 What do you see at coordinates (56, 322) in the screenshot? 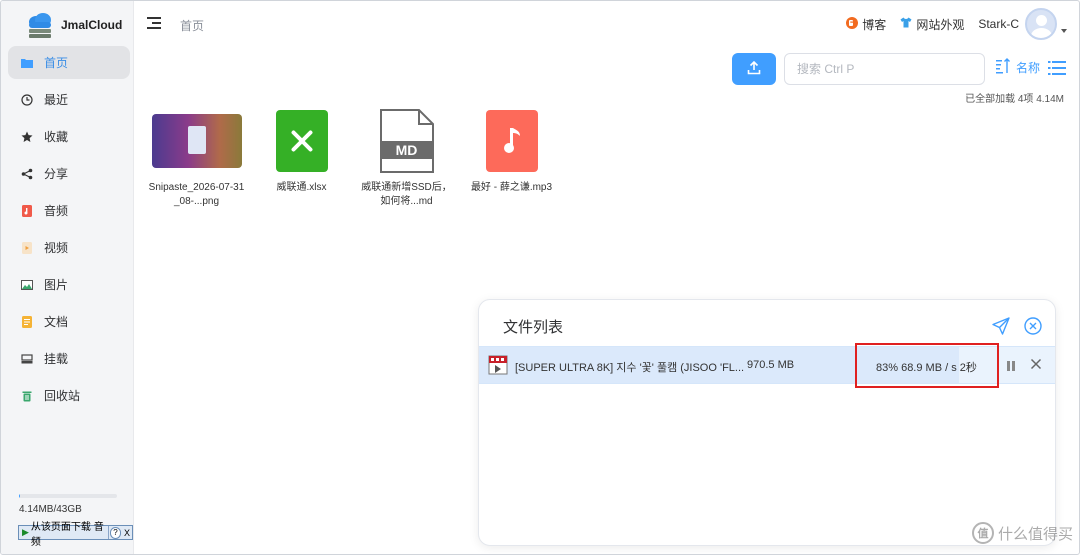
I see `sidebar-item-label: 文档` at bounding box center [56, 322].